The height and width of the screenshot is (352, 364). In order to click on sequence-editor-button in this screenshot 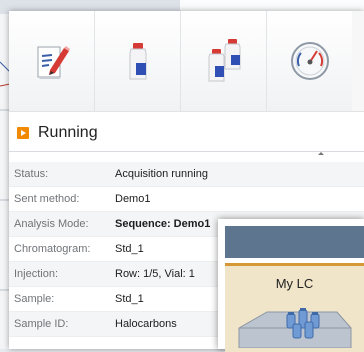, I will do `click(52, 61)`.